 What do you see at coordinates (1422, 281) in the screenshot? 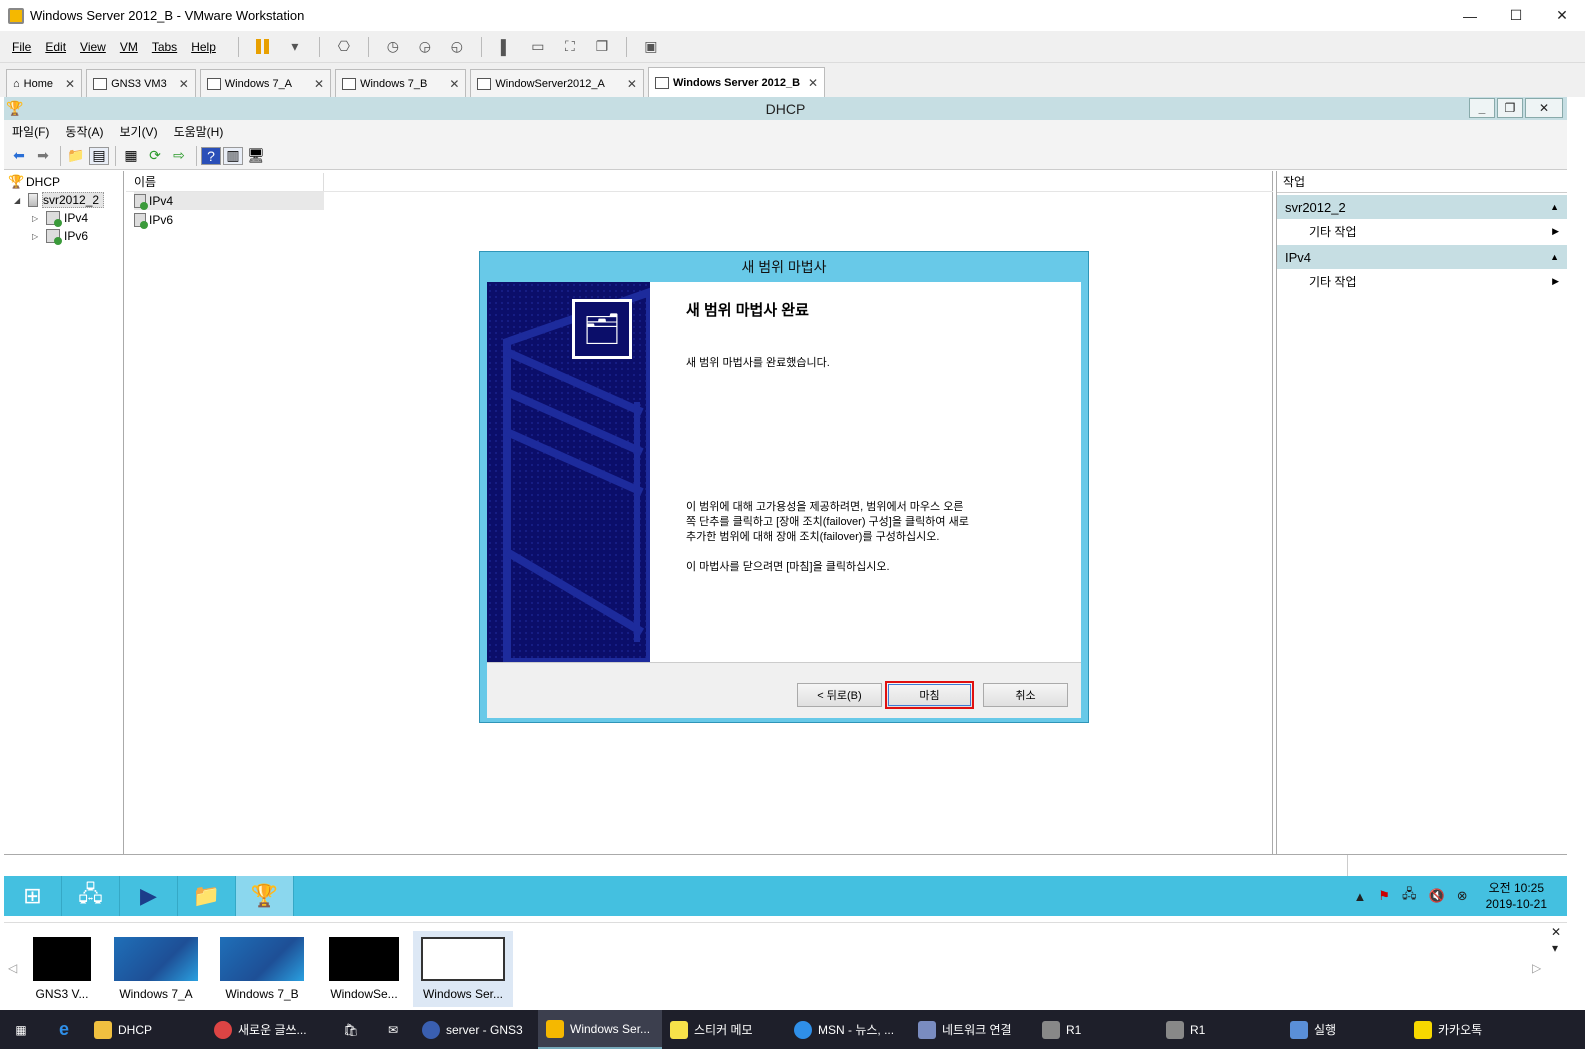
I see `action-more-actions-ipv4: 기타 작업 ▶` at bounding box center [1422, 281].